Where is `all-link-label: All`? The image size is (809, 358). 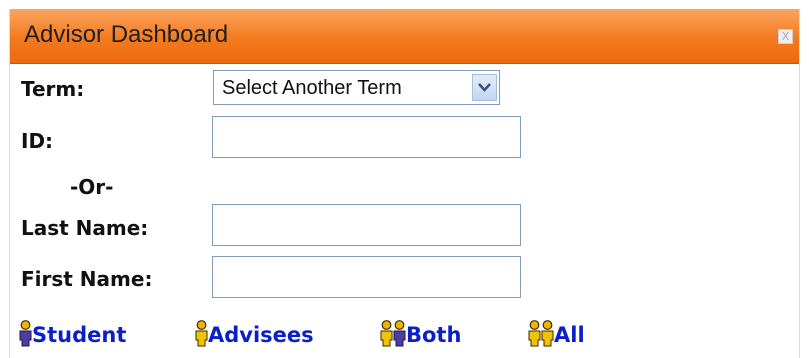 all-link-label: All is located at coordinates (569, 335).